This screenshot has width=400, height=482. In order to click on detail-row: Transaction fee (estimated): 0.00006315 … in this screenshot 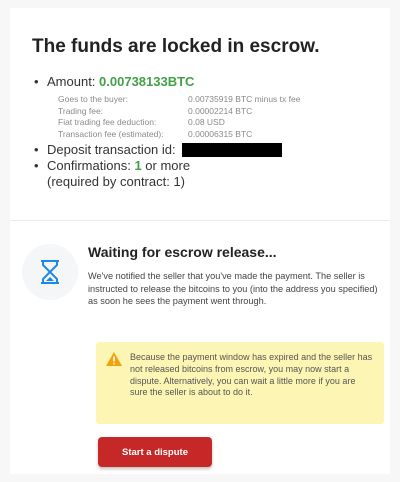, I will do `click(216, 135)`.